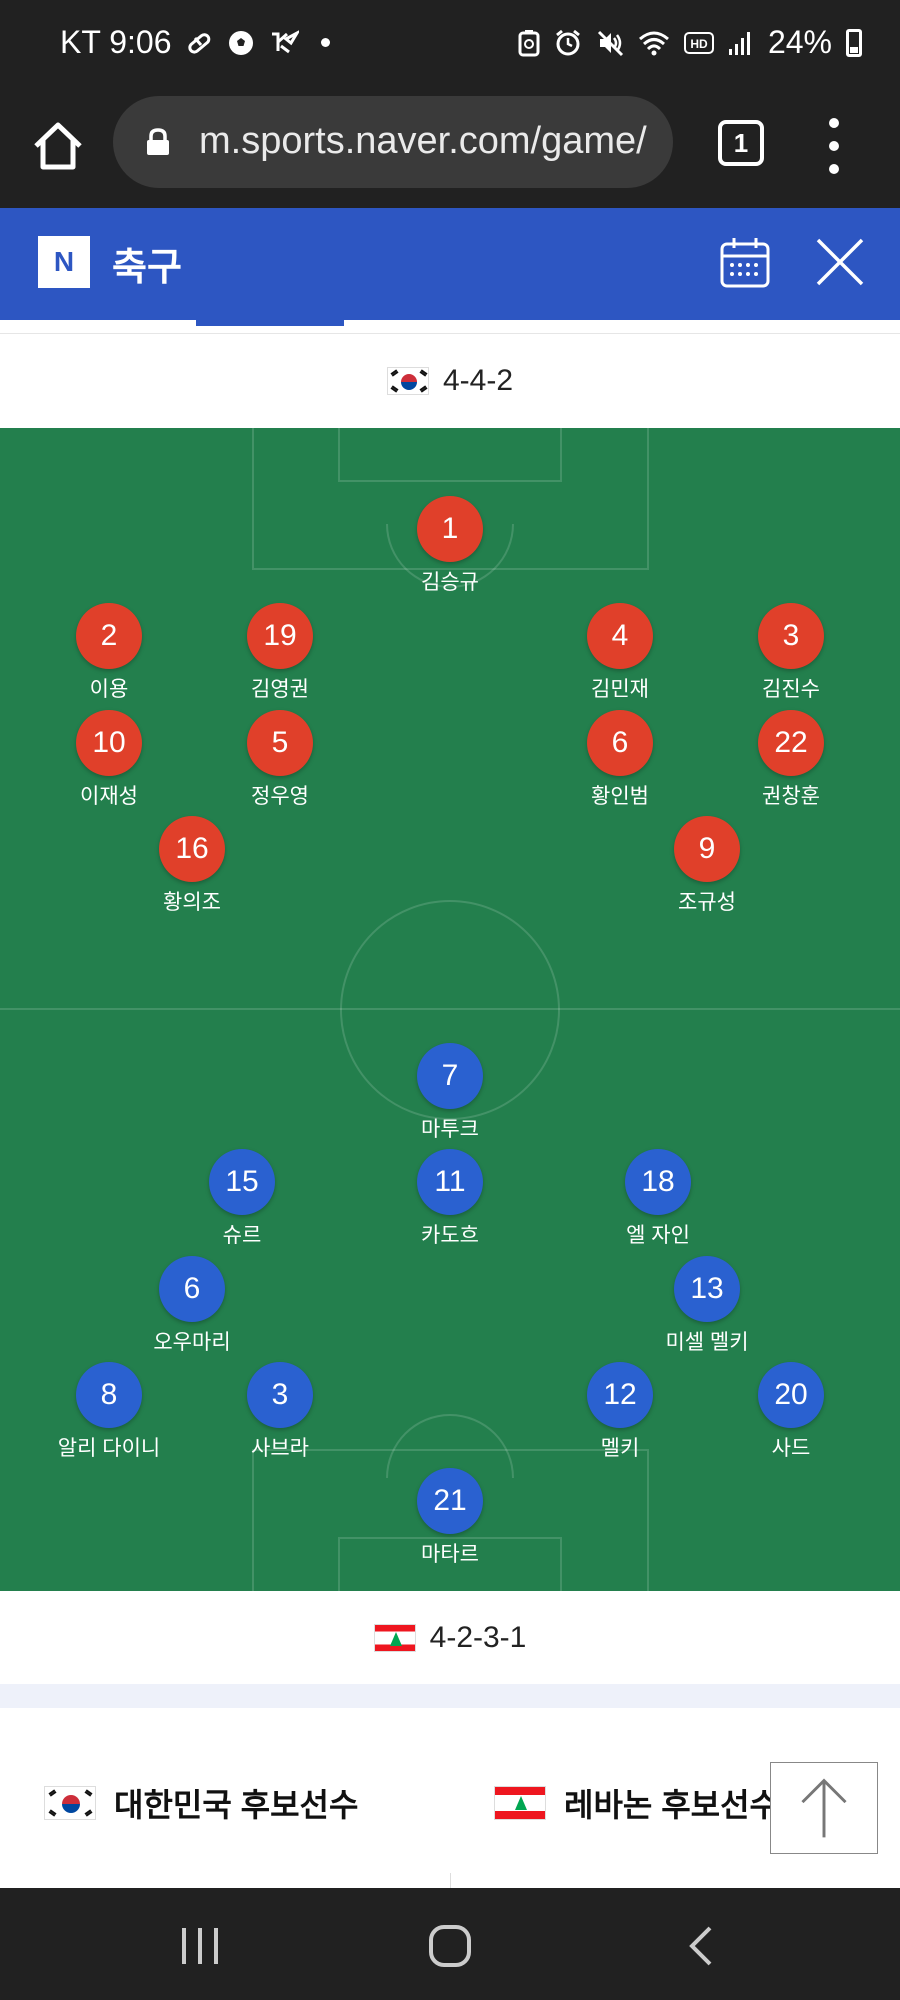 This screenshot has height=2000, width=900. I want to click on close-icon, so click(840, 262).